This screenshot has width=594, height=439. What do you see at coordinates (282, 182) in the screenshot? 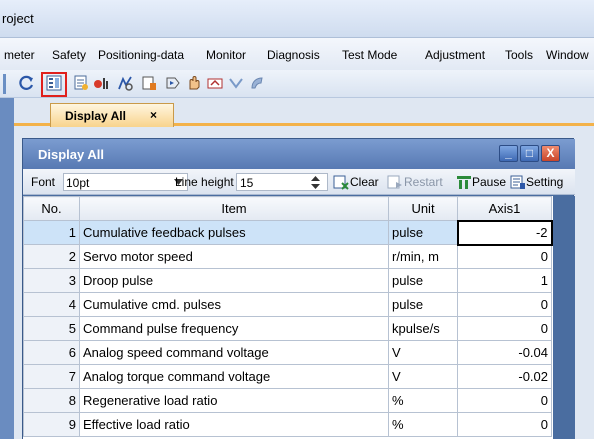
I see `line-height-stepper: 15` at bounding box center [282, 182].